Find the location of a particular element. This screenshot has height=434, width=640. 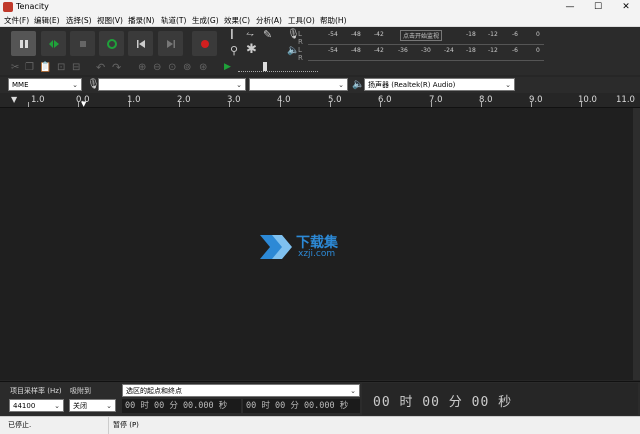

menu-transport: 播录(N) is located at coordinates (141, 20).